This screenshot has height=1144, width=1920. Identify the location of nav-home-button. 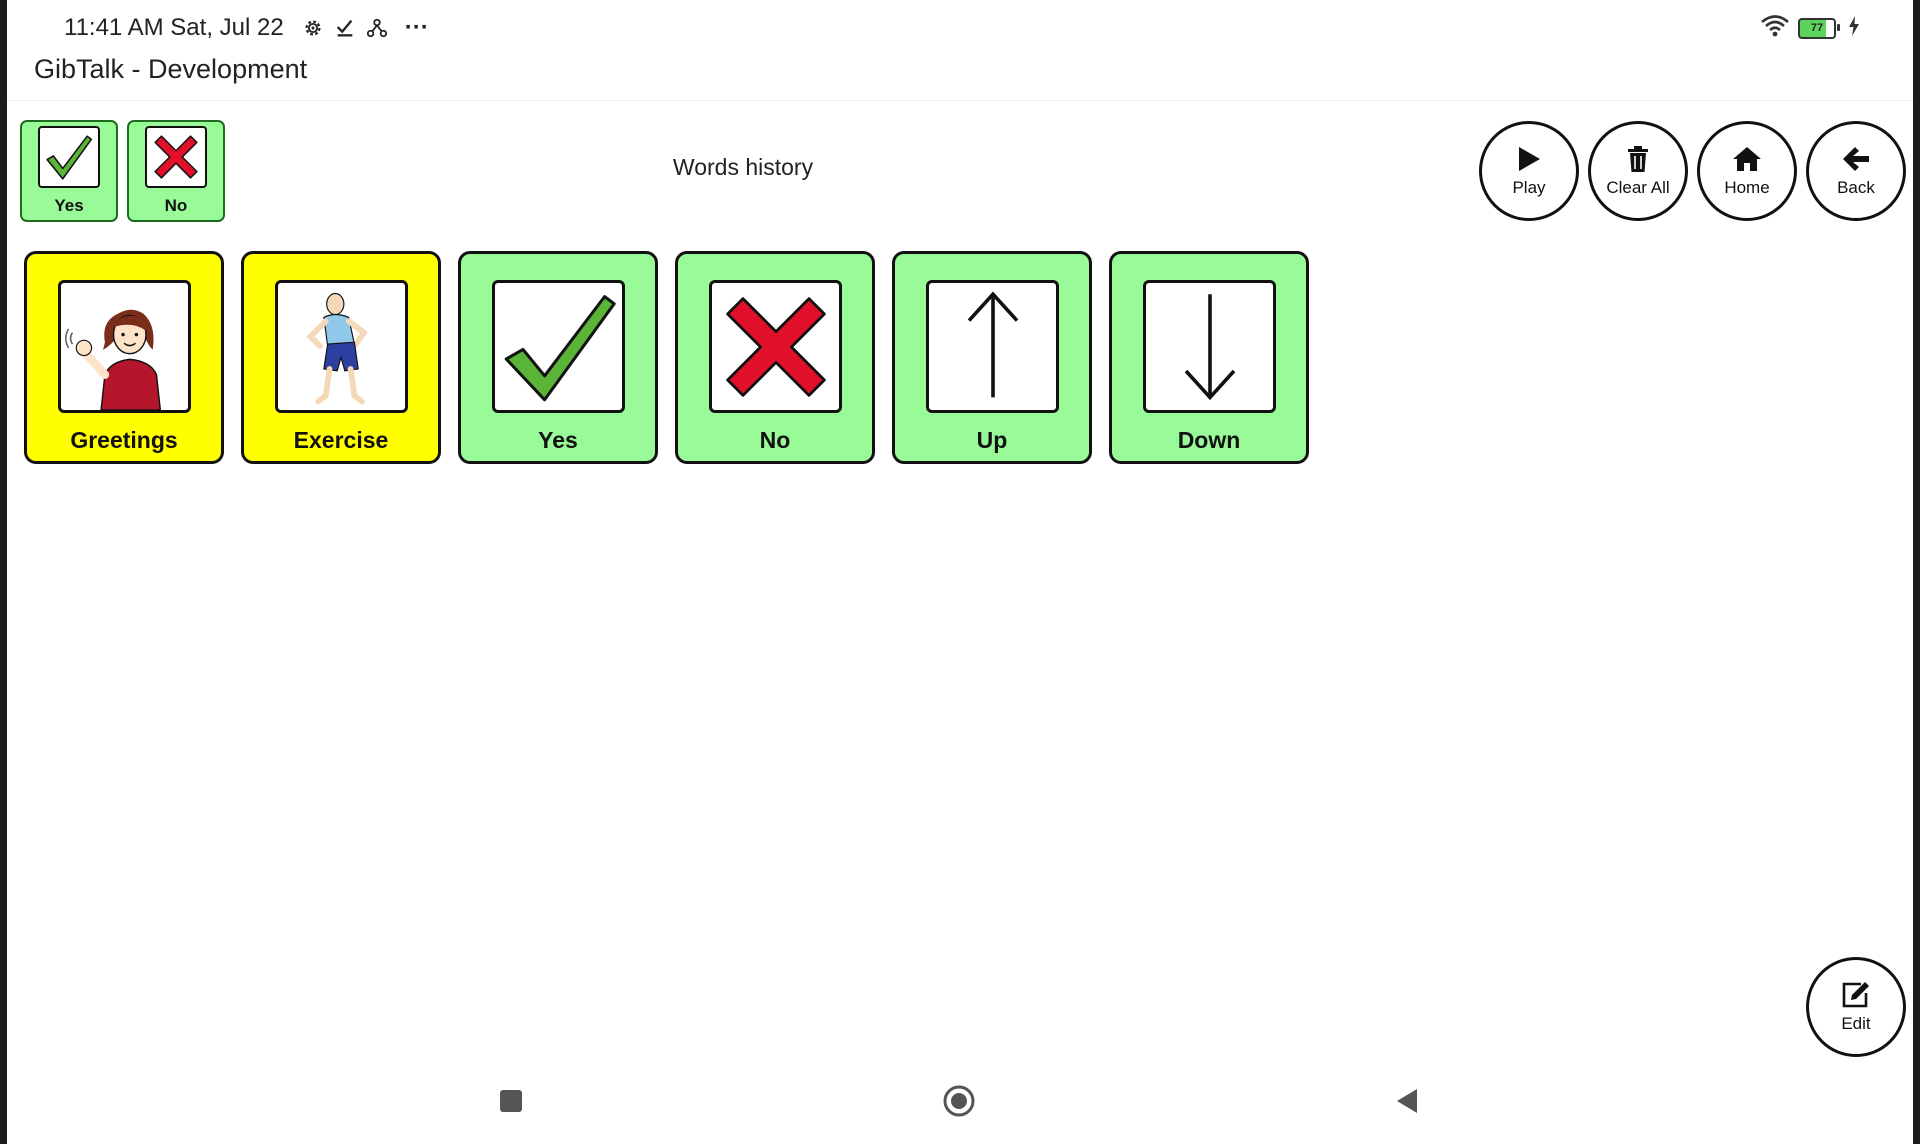
(959, 1101).